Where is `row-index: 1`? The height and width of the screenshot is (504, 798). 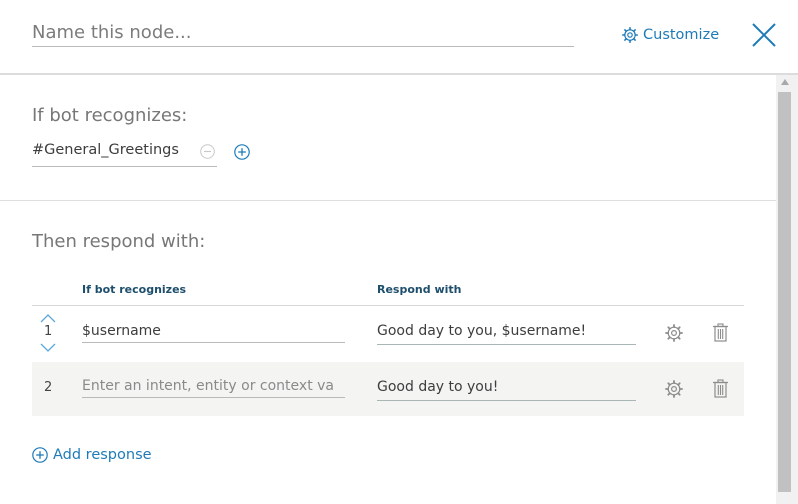 row-index: 1 is located at coordinates (48, 331).